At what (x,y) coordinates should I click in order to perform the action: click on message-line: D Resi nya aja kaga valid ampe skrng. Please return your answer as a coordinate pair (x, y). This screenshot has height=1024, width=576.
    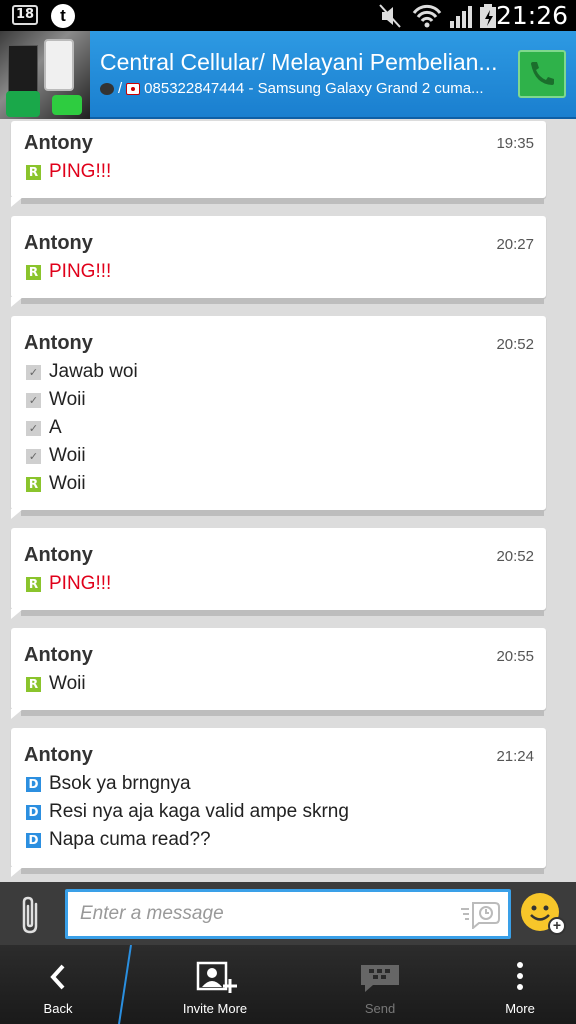
    Looking at the image, I should click on (187, 812).